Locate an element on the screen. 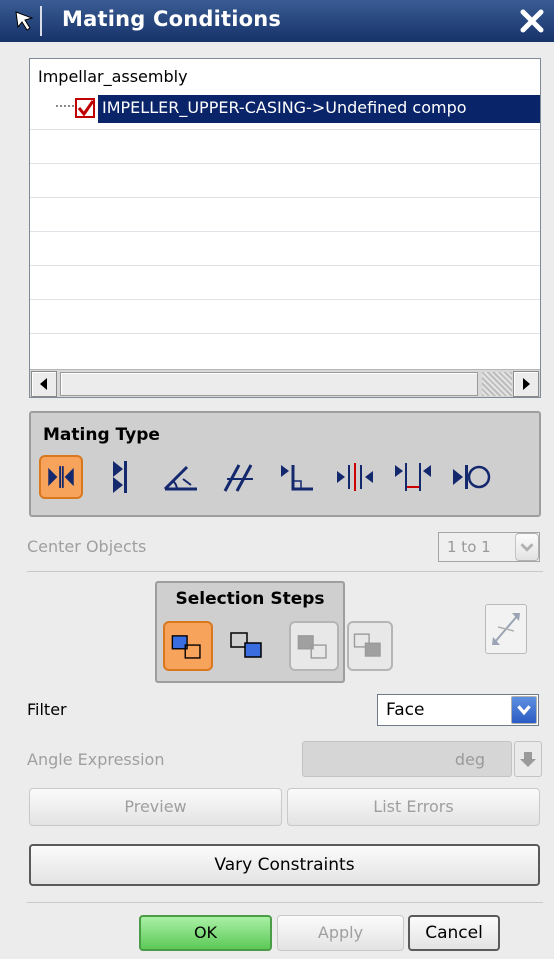  mating-type-panel: Mating Type is located at coordinates (285, 464).